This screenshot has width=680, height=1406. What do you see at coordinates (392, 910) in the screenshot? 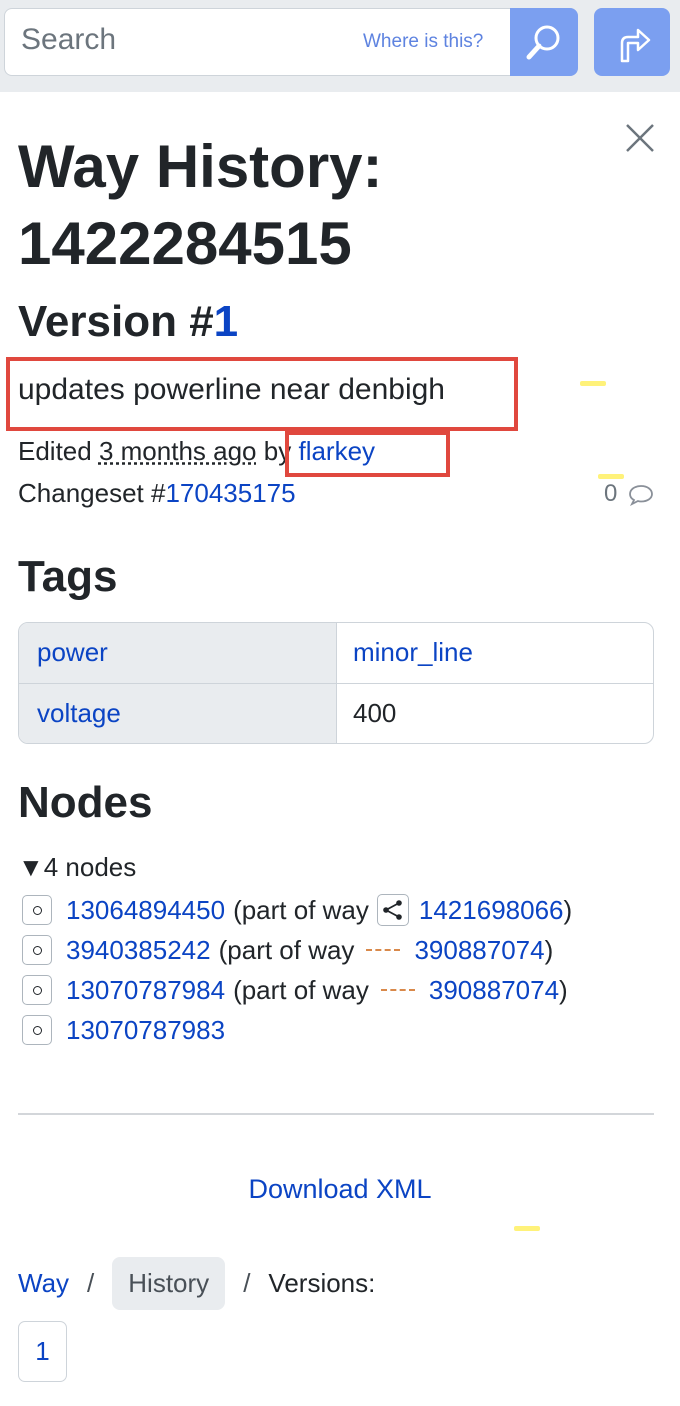
I see `share-way-icon` at bounding box center [392, 910].